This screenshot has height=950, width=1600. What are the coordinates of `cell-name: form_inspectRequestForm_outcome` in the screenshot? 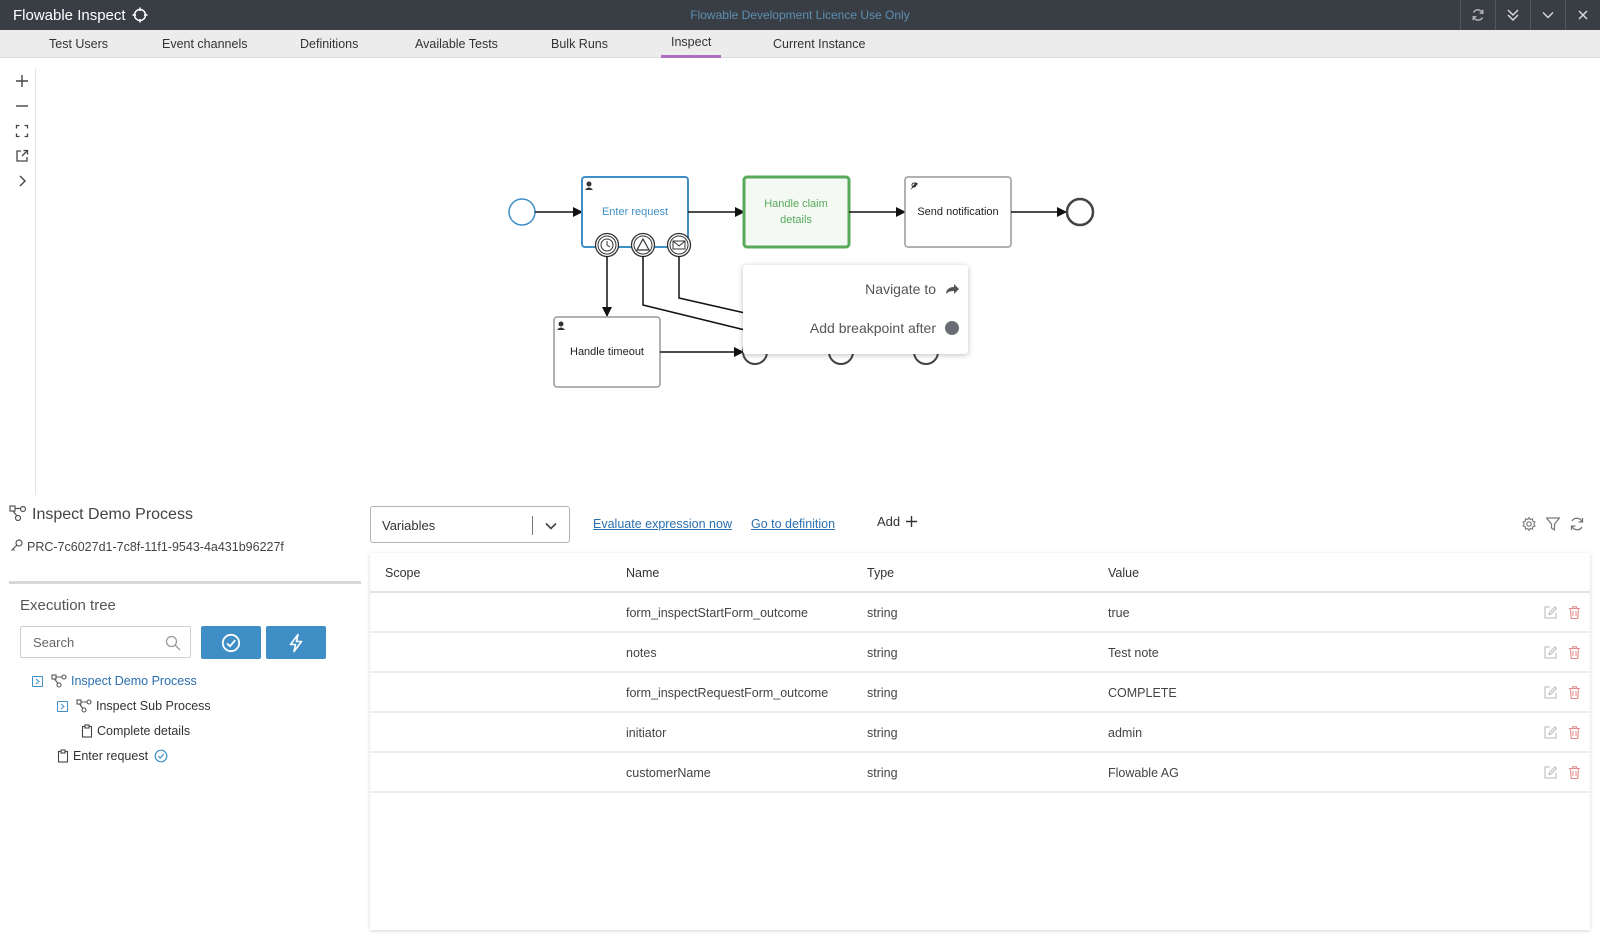 It's located at (727, 693).